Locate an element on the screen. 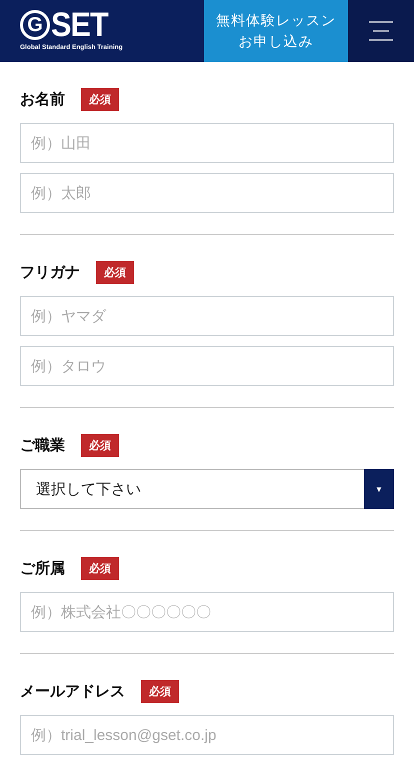 The width and height of the screenshot is (414, 772). input-field: 例）太郎 is located at coordinates (207, 193).